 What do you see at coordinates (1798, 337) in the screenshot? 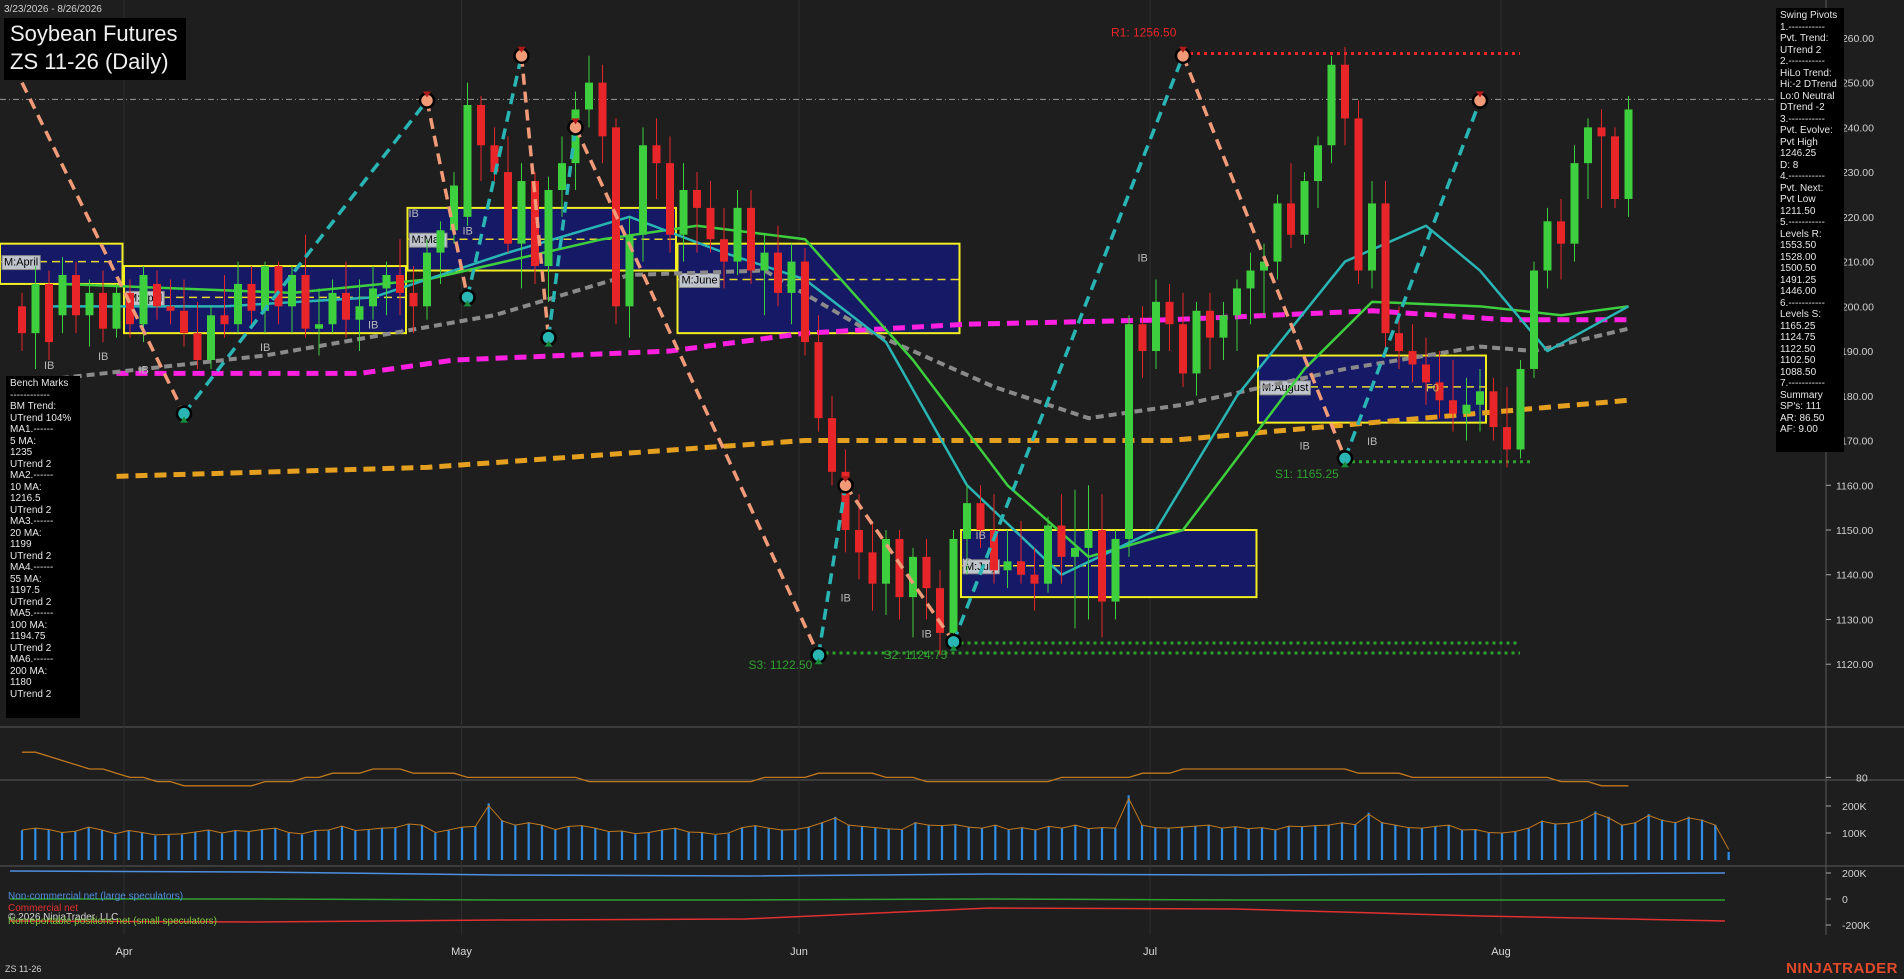
I see `swing-pivot-line: 1124.75` at bounding box center [1798, 337].